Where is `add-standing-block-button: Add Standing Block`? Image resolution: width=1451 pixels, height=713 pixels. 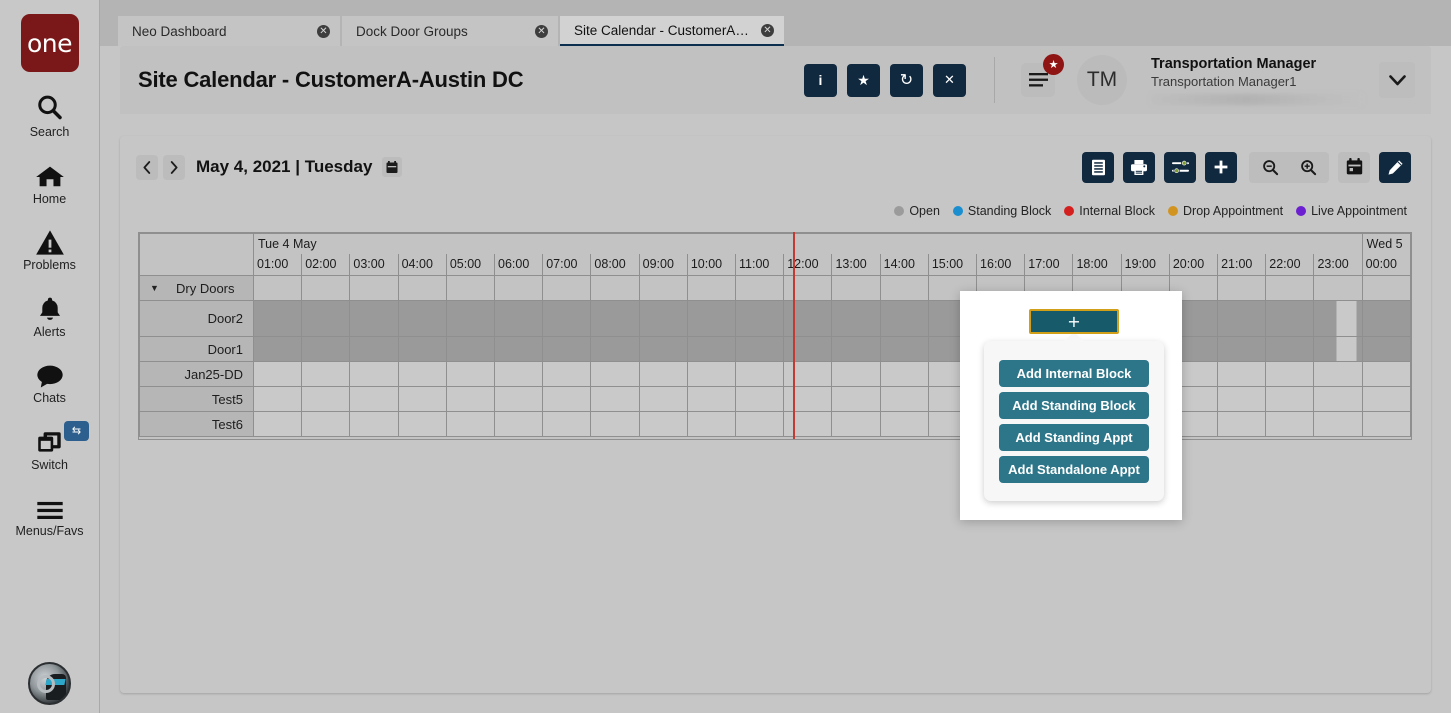 add-standing-block-button: Add Standing Block is located at coordinates (1074, 405).